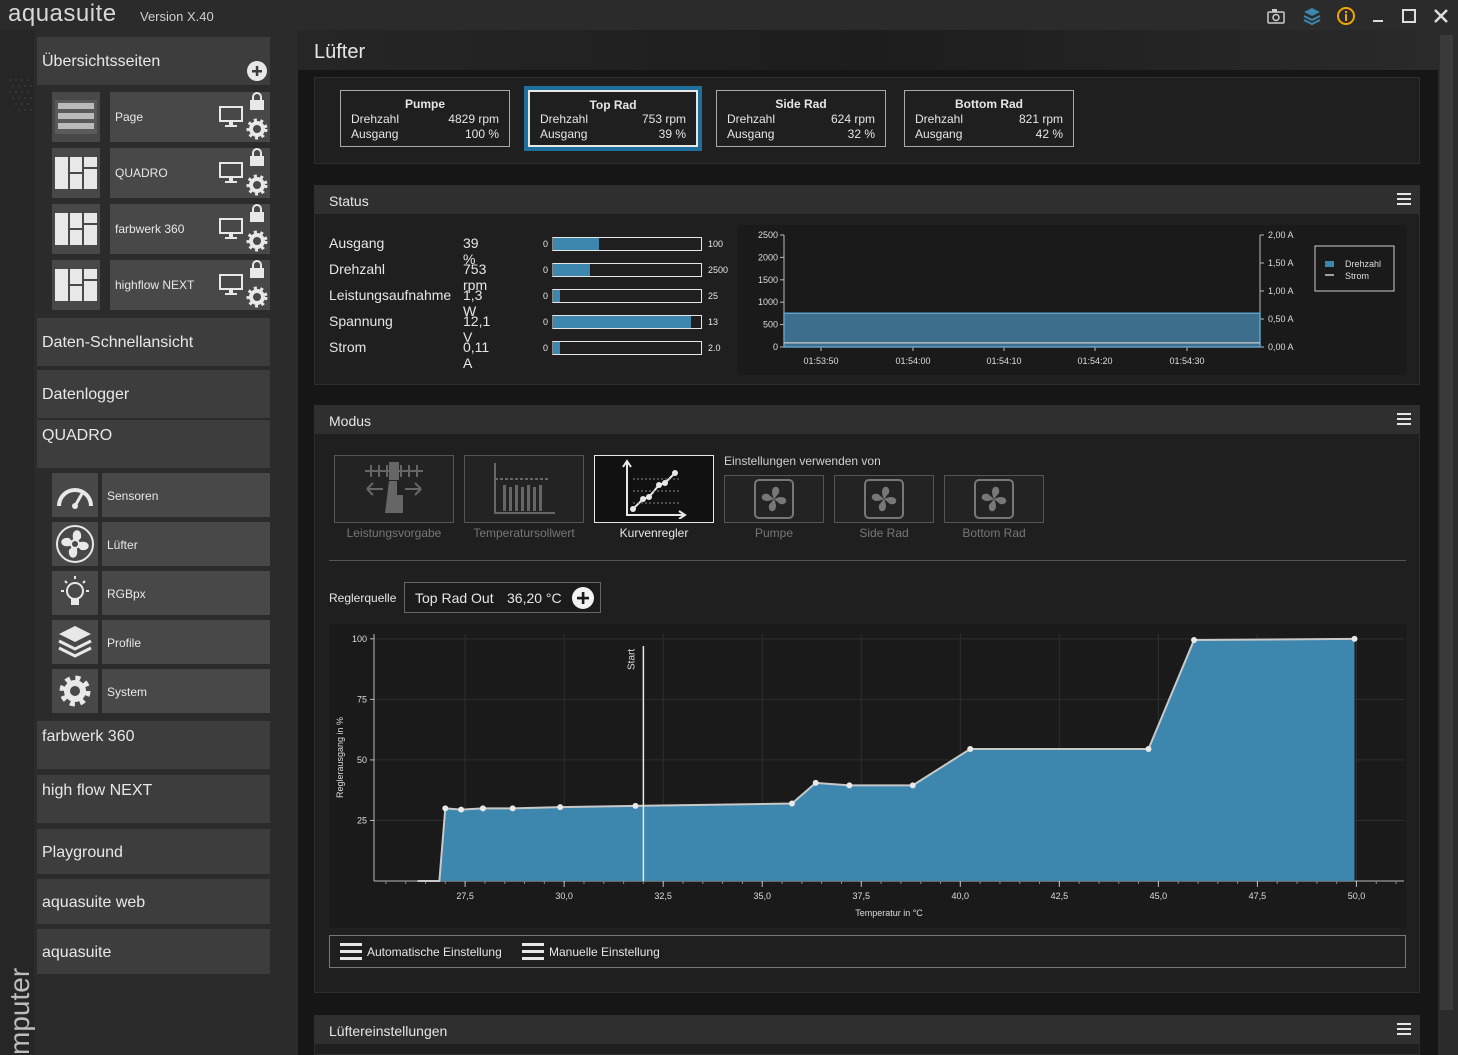 The width and height of the screenshot is (1458, 1055). I want to click on left-strip, so click(17, 542).